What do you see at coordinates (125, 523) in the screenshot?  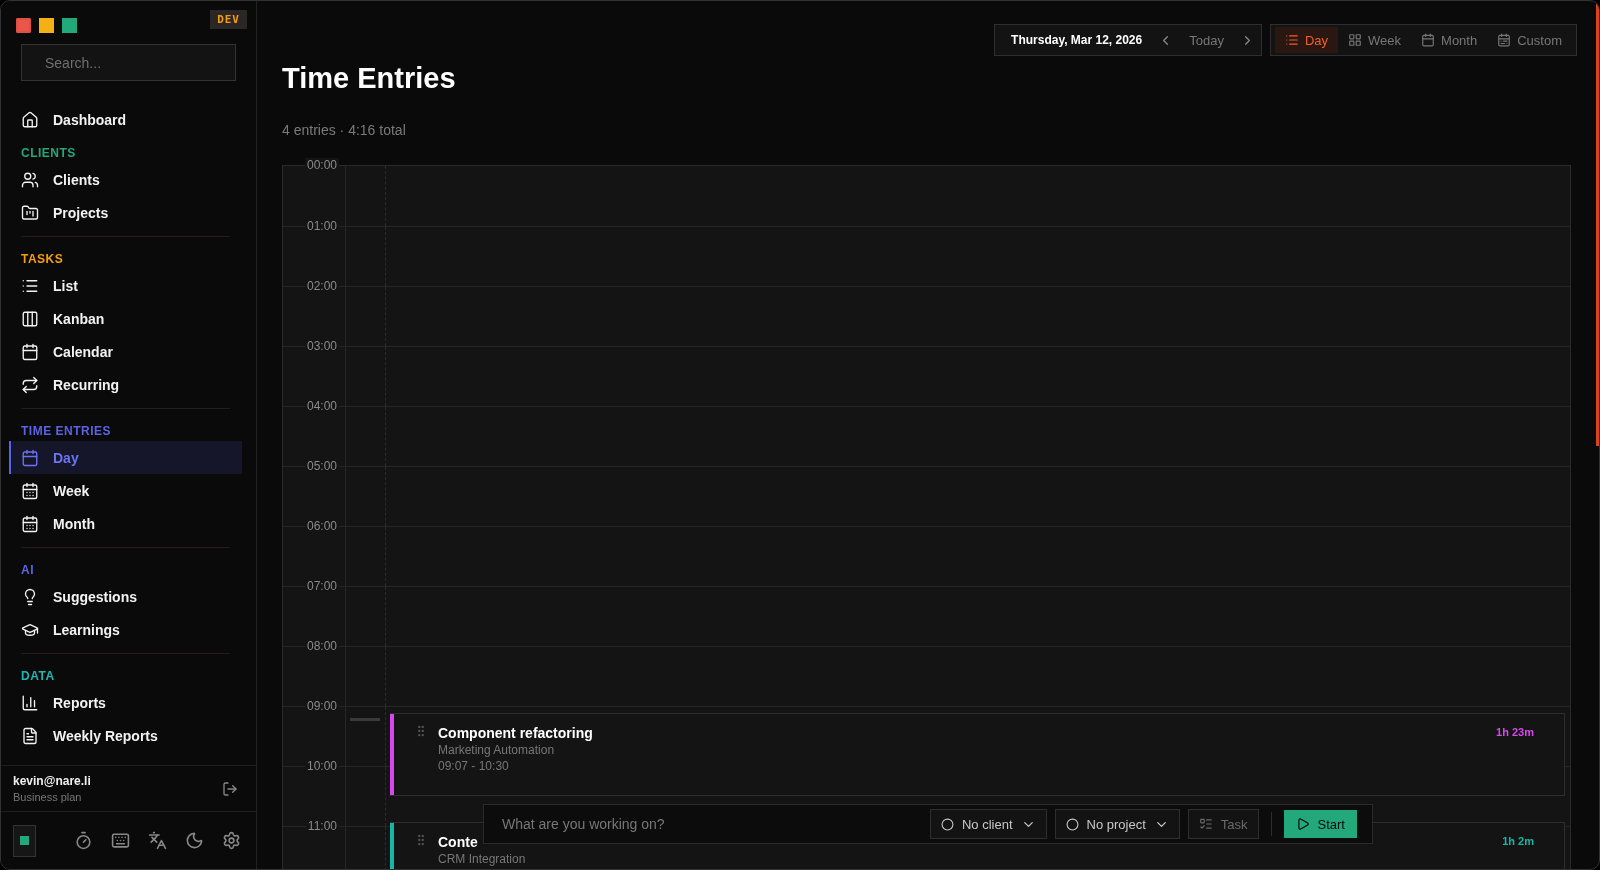 I see `nav-item: Month` at bounding box center [125, 523].